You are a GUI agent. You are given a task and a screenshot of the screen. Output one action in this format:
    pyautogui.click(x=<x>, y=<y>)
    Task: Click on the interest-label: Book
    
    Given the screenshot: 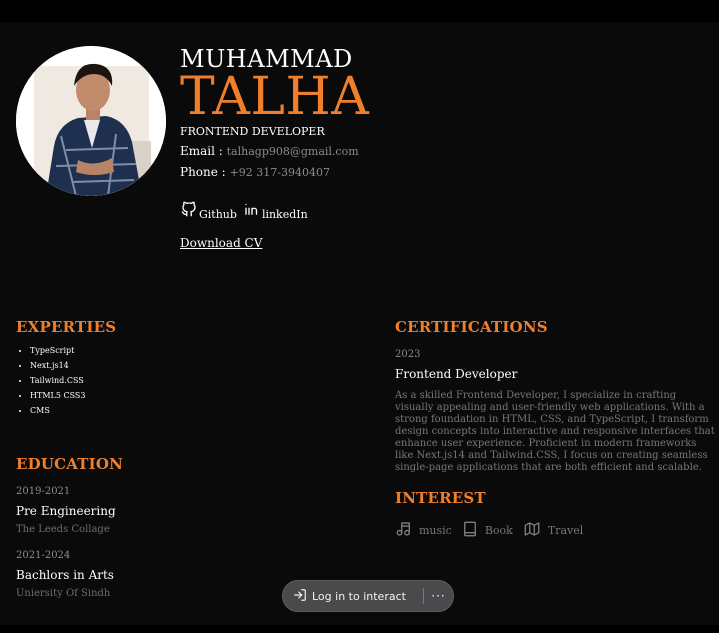 What is the action you would take?
    pyautogui.click(x=498, y=530)
    